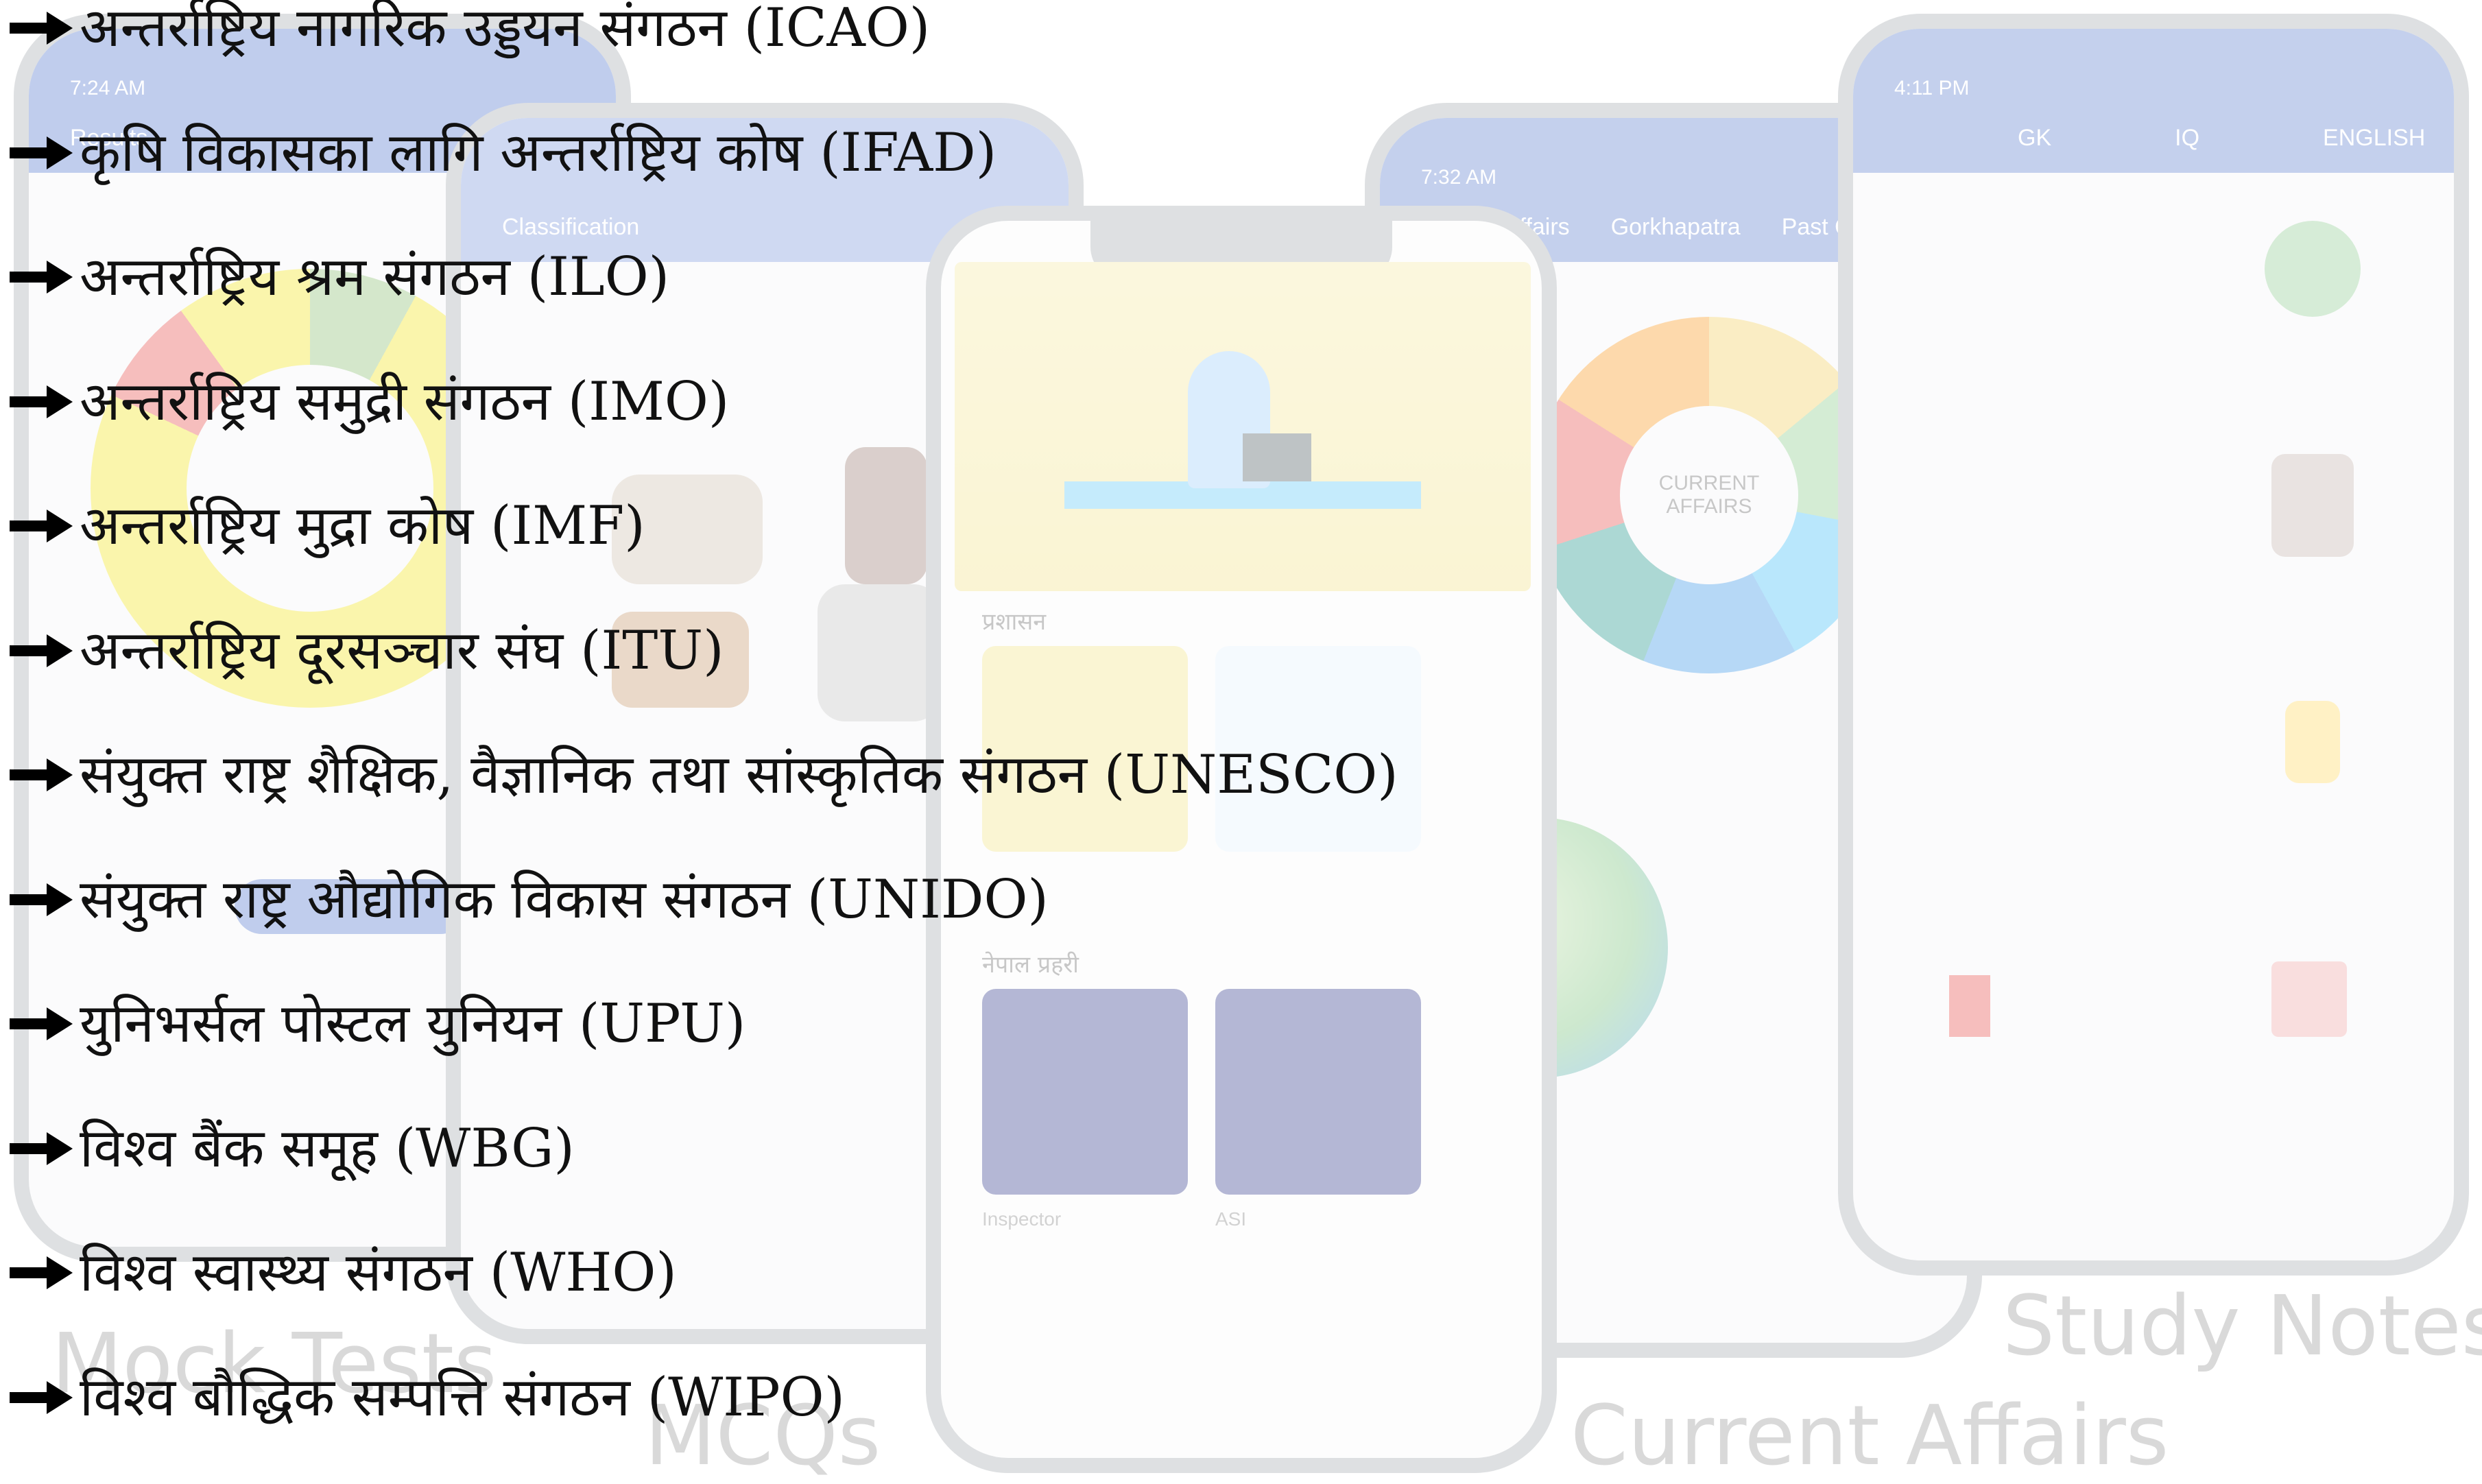  What do you see at coordinates (1231, 1219) in the screenshot?
I see `tile-label-asi: ASI` at bounding box center [1231, 1219].